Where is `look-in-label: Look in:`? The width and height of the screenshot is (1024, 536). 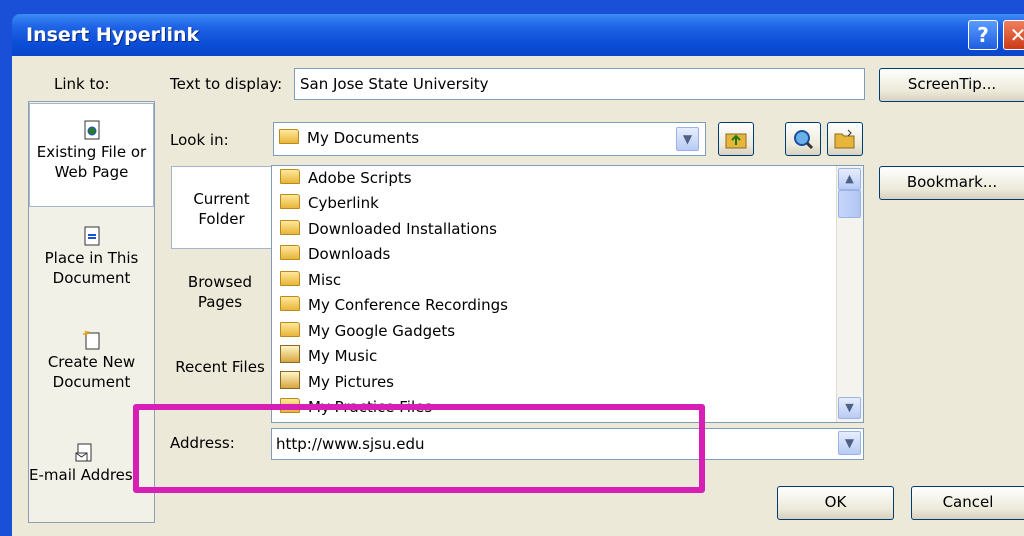 look-in-label: Look in: is located at coordinates (199, 140).